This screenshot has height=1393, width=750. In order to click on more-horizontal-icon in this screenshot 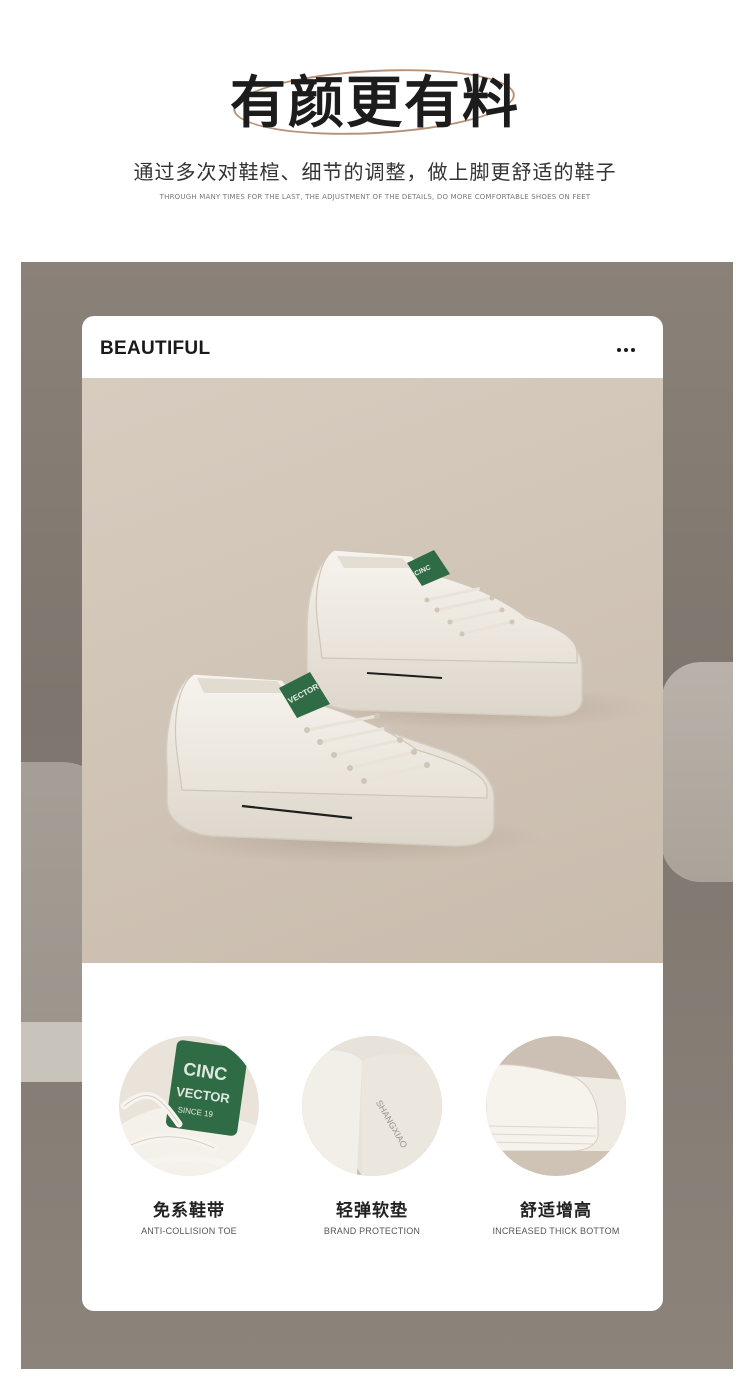, I will do `click(619, 350)`.